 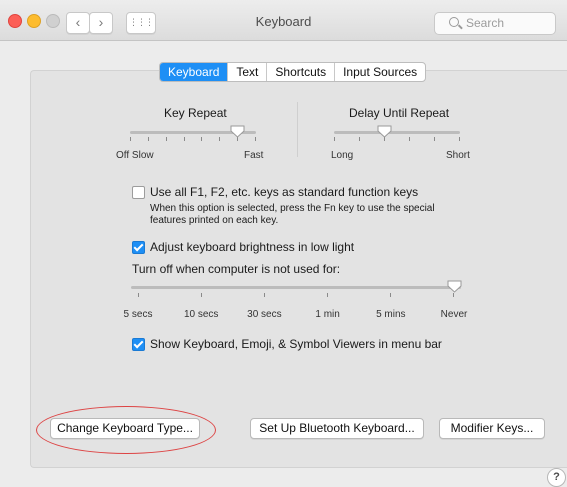 I want to click on tab-keyboard: Keyboard, so click(x=194, y=72).